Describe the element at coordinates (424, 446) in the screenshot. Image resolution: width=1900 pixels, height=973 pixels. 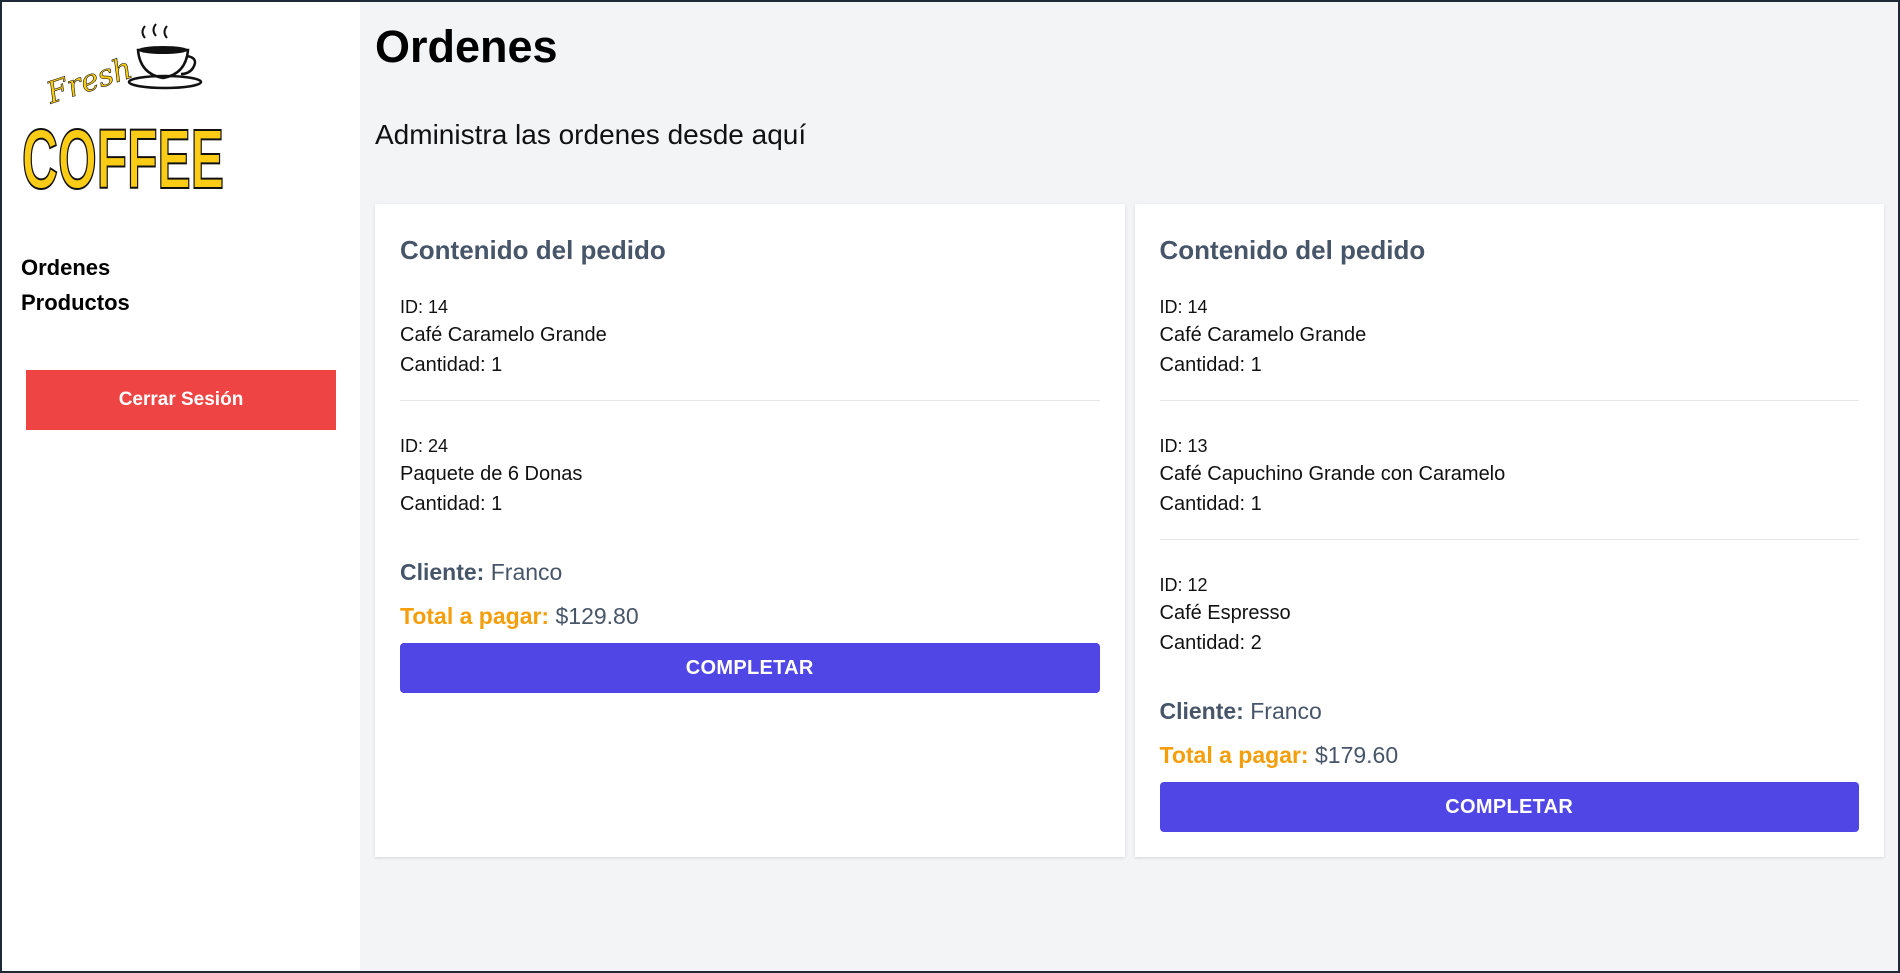
I see `item-id: ID: 24` at that location.